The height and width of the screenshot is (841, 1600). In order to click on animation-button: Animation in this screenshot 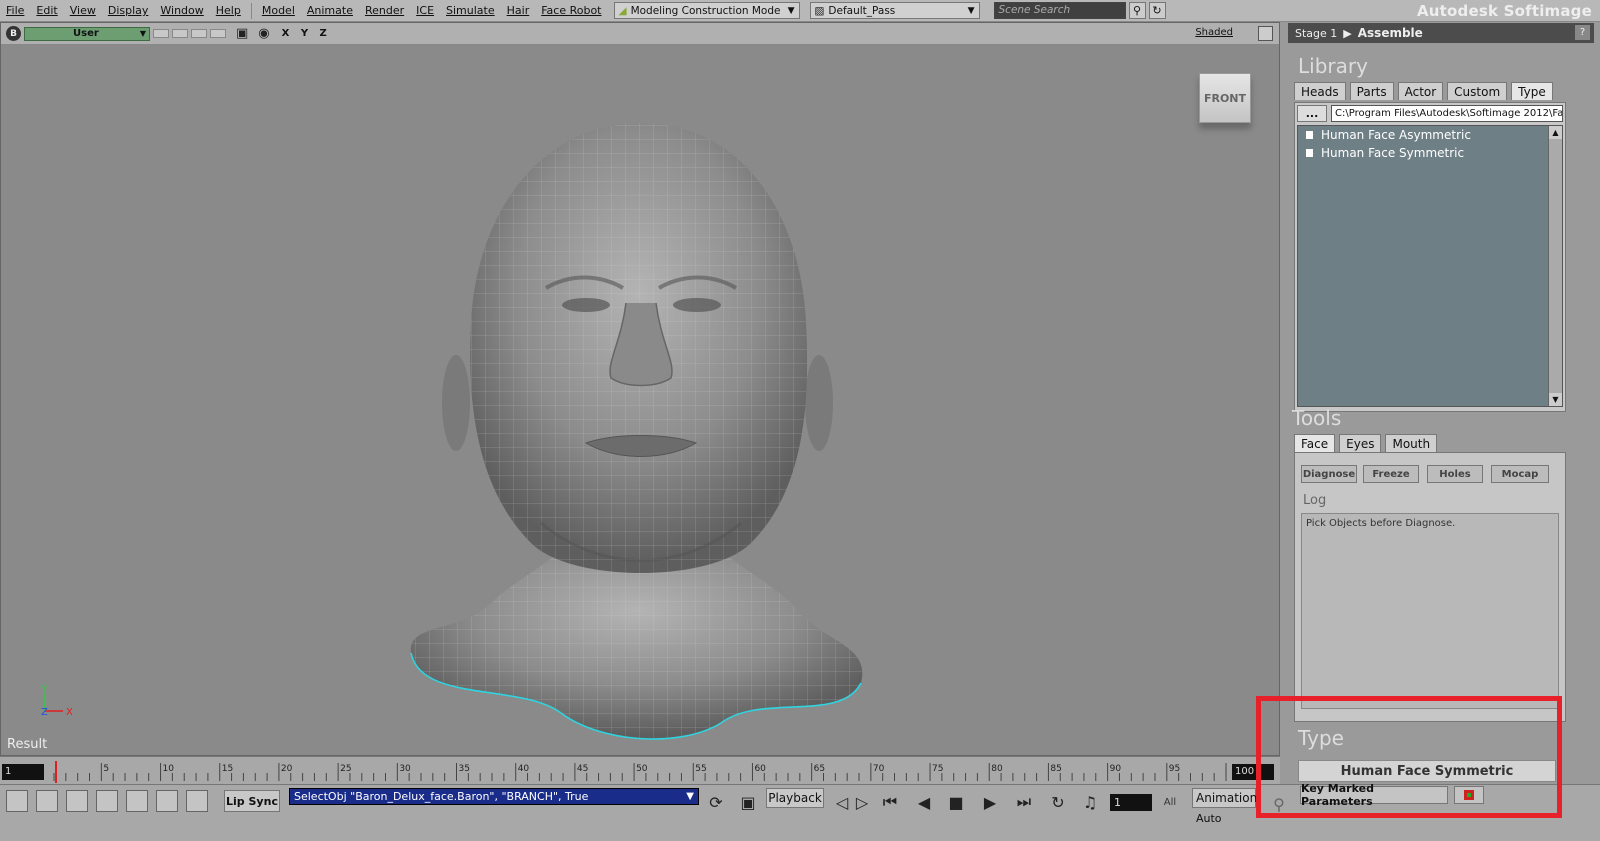, I will do `click(1224, 798)`.